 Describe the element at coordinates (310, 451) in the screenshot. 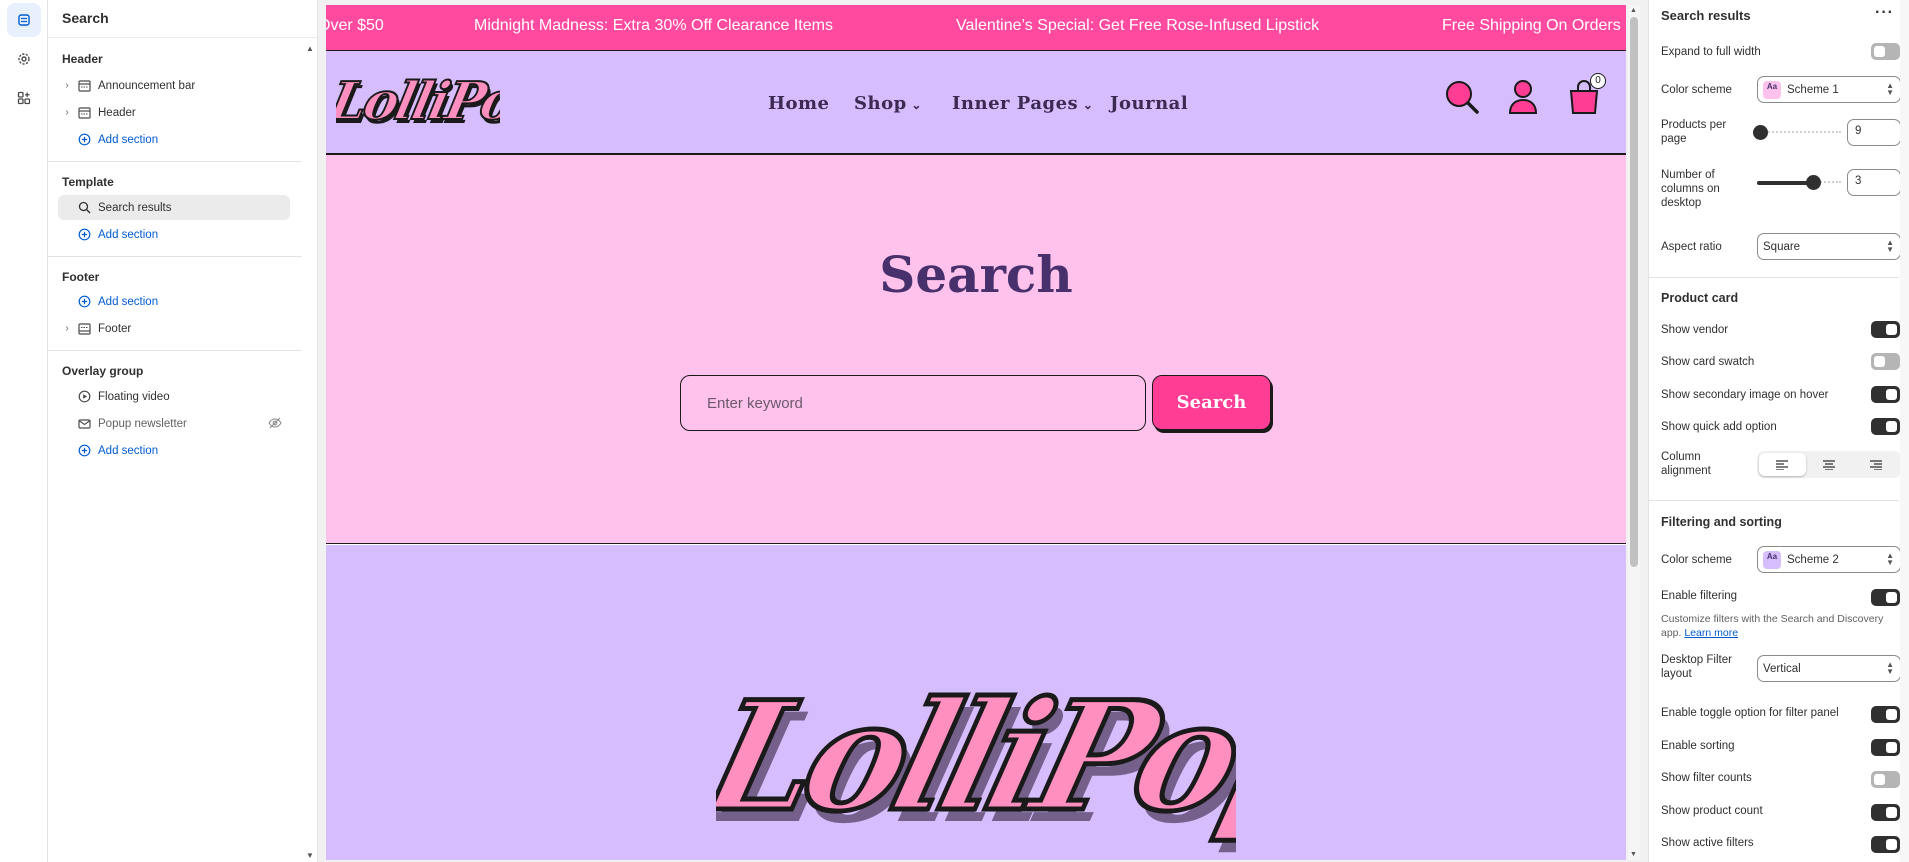

I see `sections-scrollbar: ▲ ▼` at that location.